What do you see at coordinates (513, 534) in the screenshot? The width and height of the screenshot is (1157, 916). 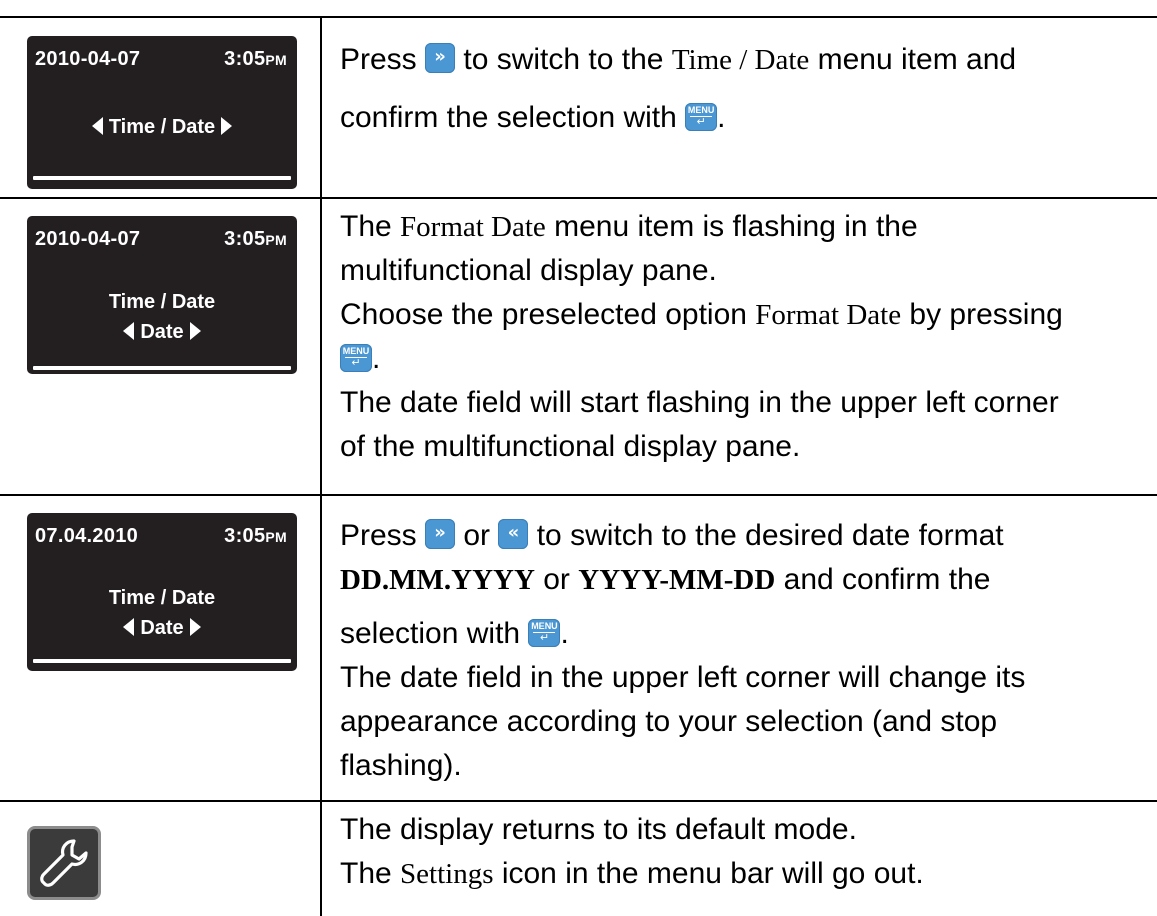 I see `prev-button-icon: «` at bounding box center [513, 534].